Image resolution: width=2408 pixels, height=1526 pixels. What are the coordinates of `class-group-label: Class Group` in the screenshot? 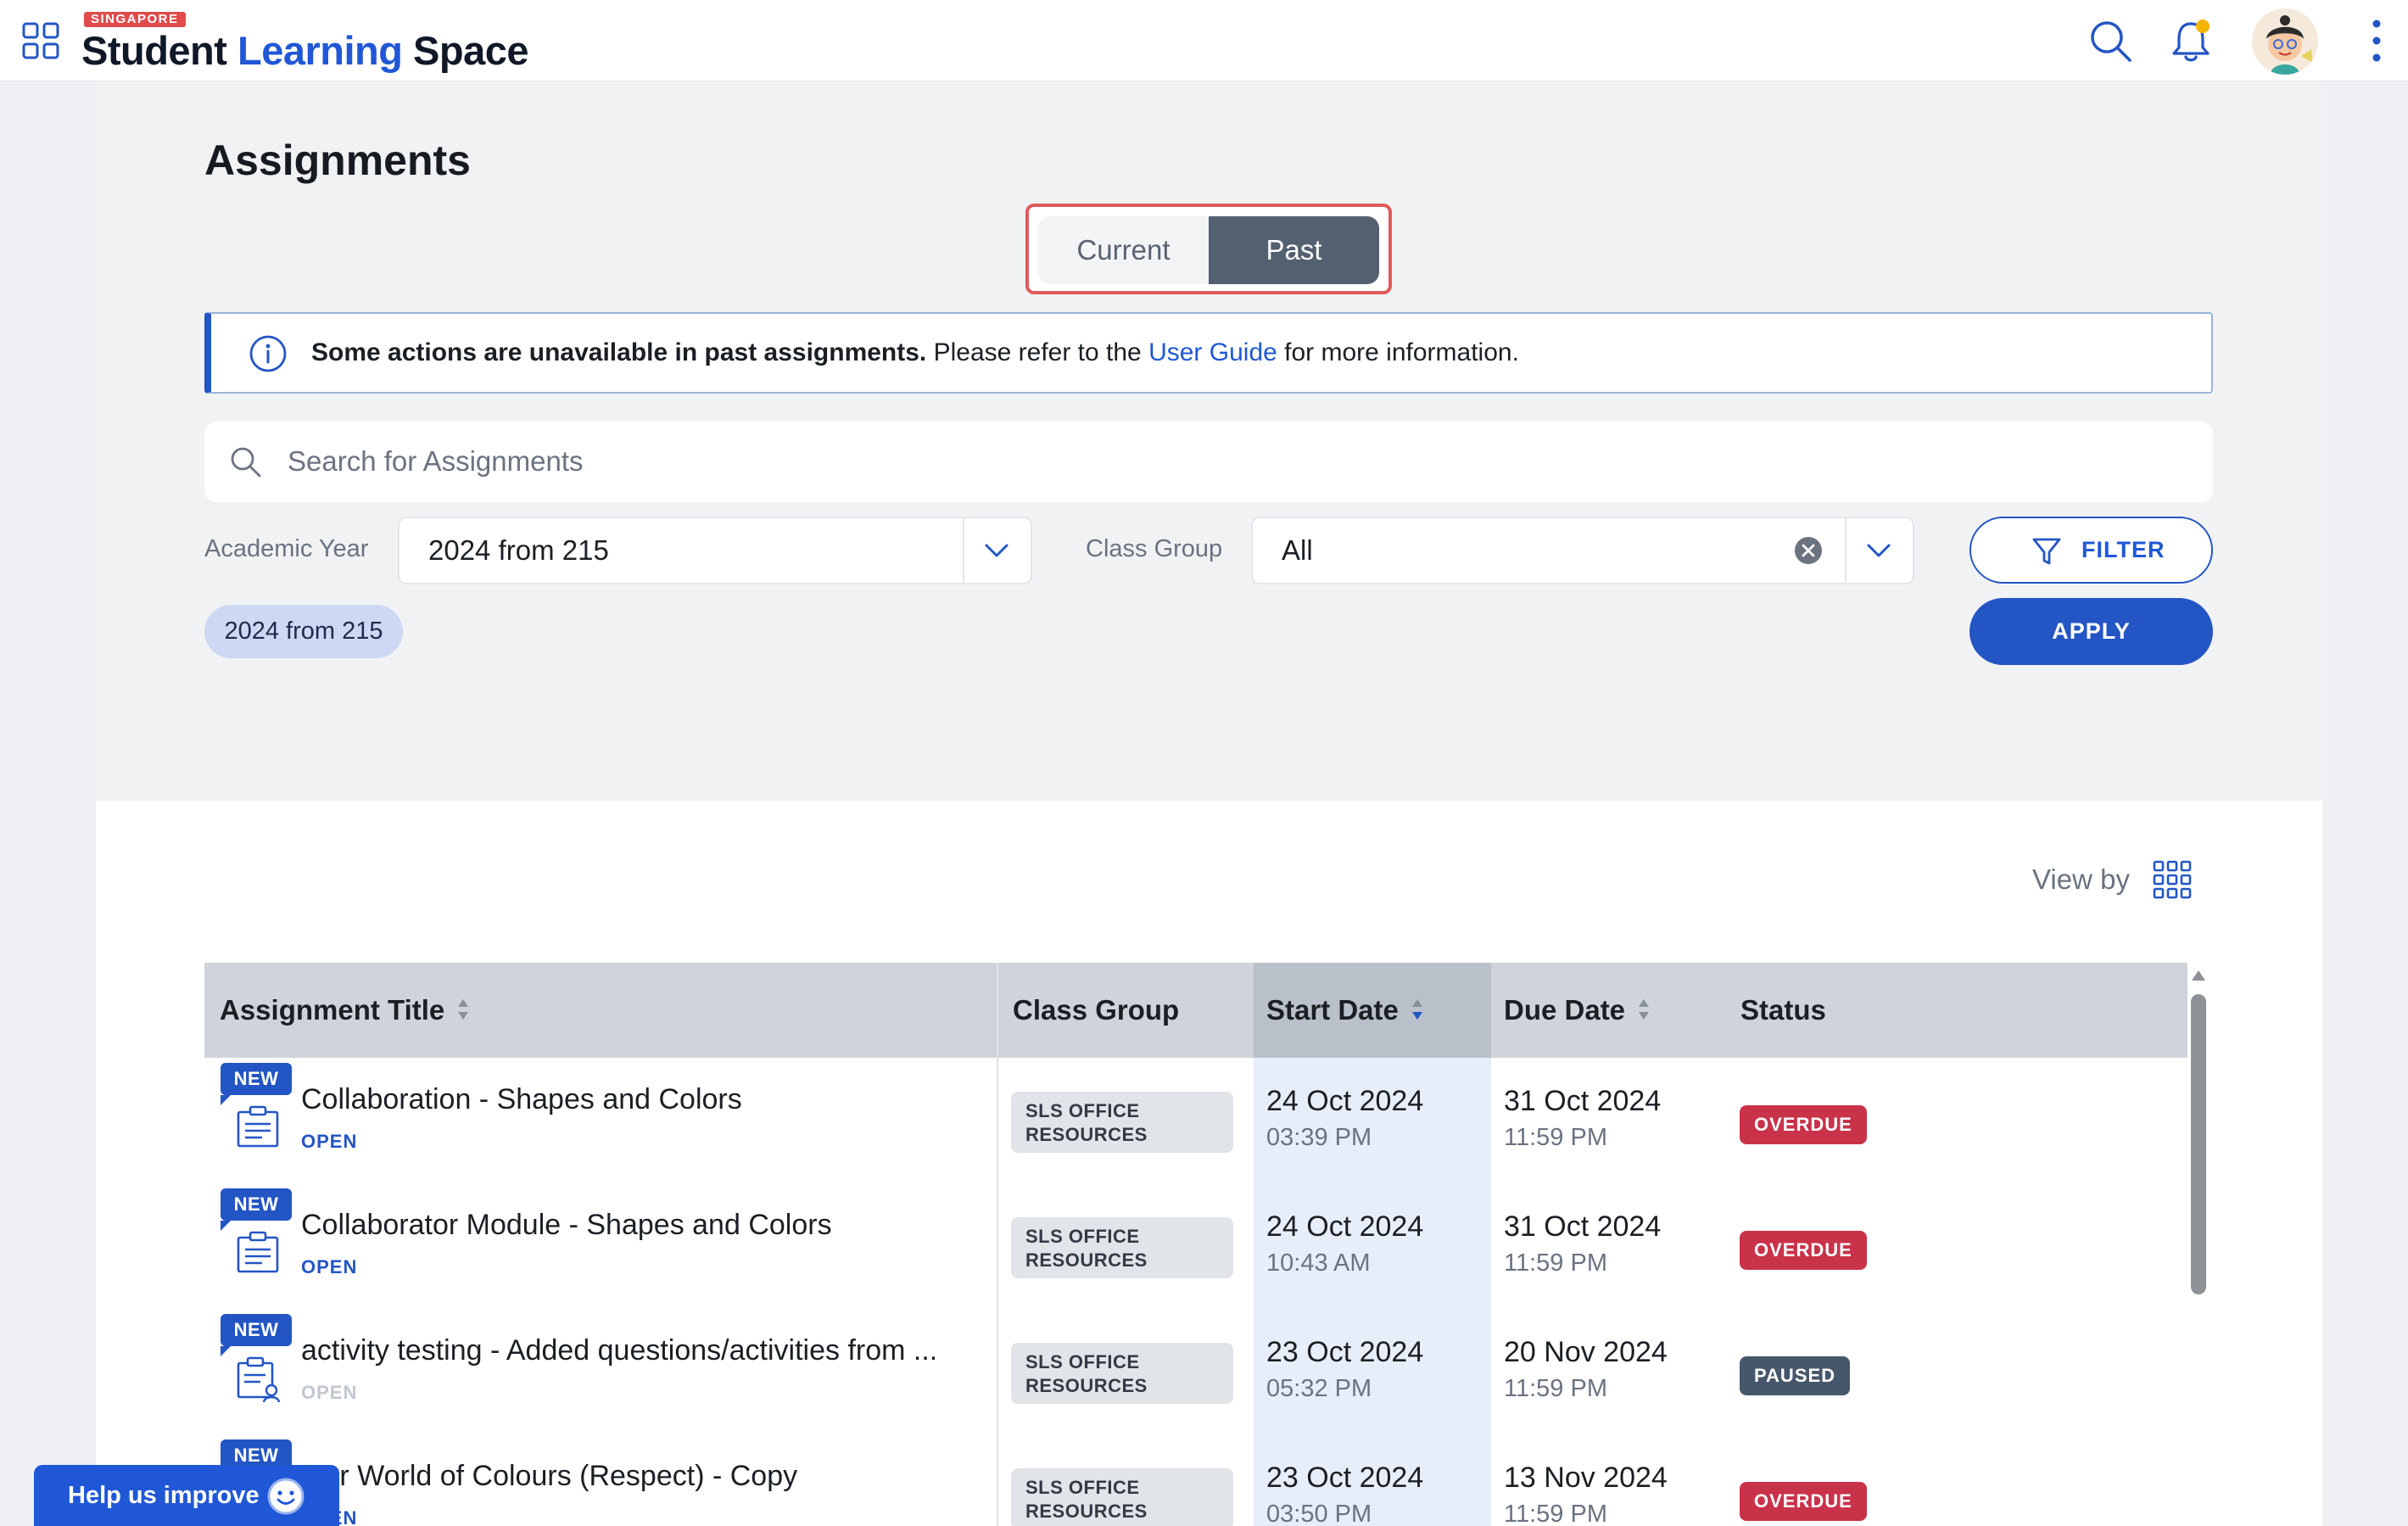 It's located at (1154, 548).